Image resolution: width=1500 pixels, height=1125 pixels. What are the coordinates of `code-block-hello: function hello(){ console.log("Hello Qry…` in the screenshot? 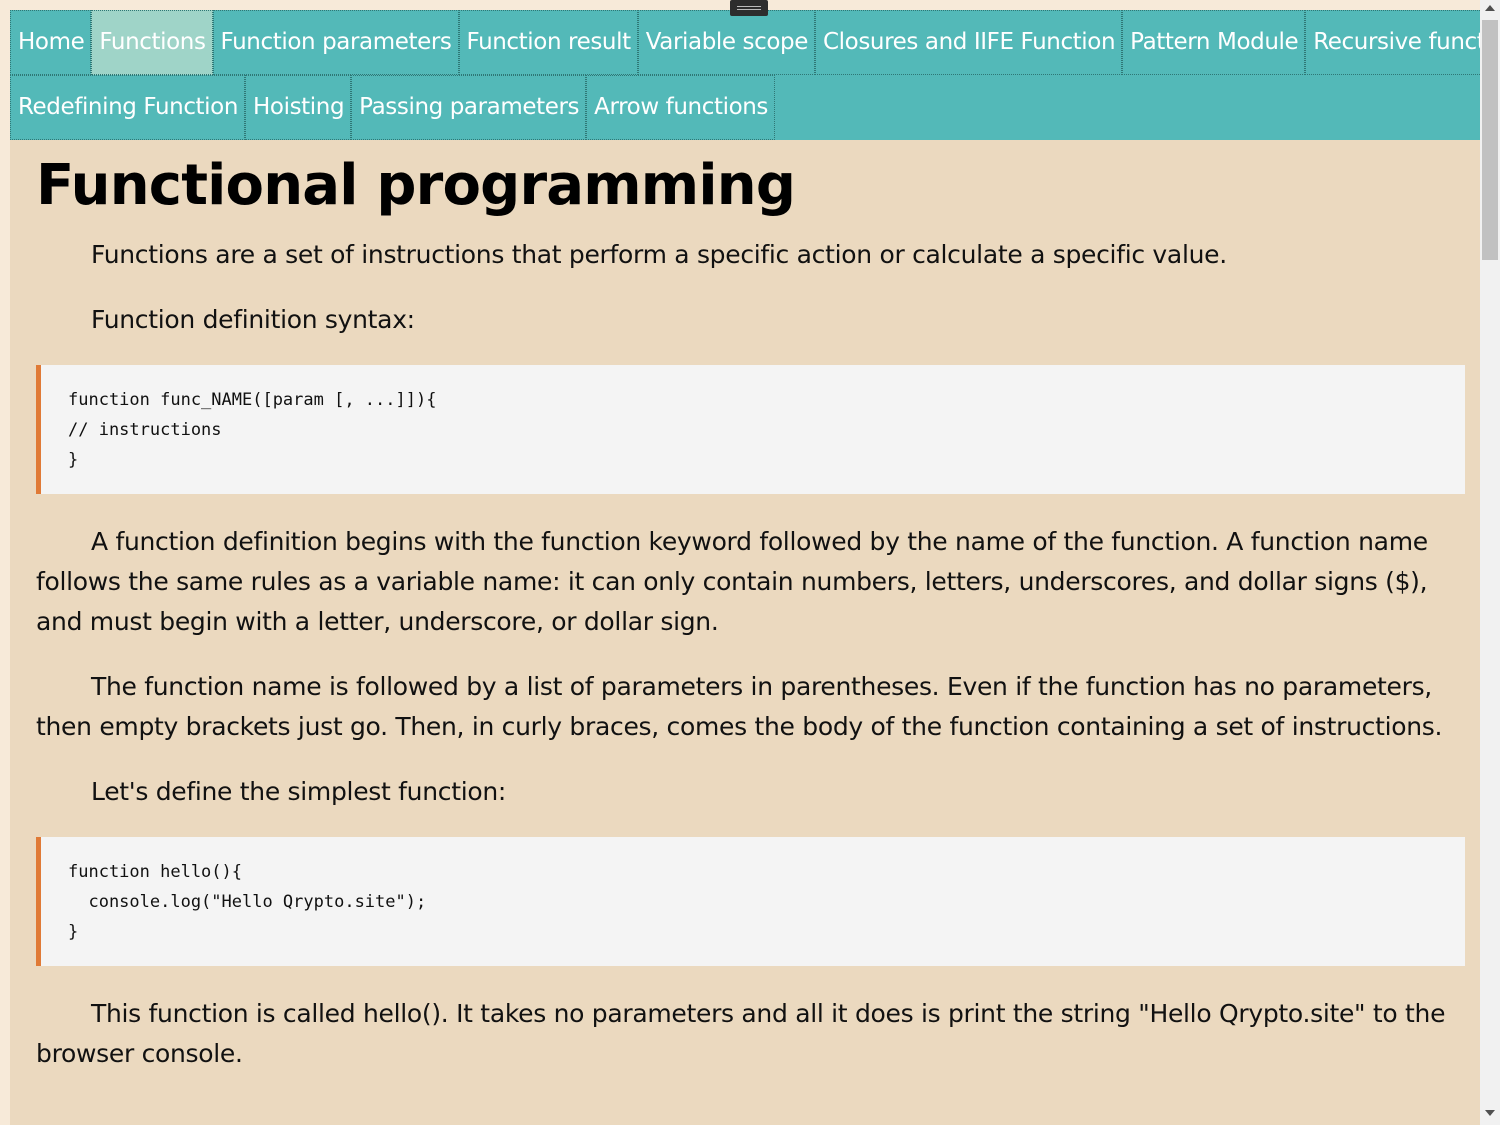 It's located at (750, 901).